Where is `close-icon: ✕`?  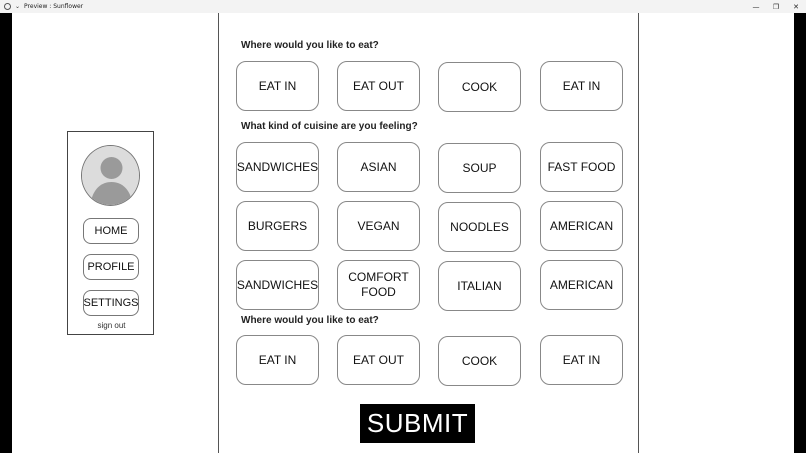
close-icon: ✕ is located at coordinates (796, 6).